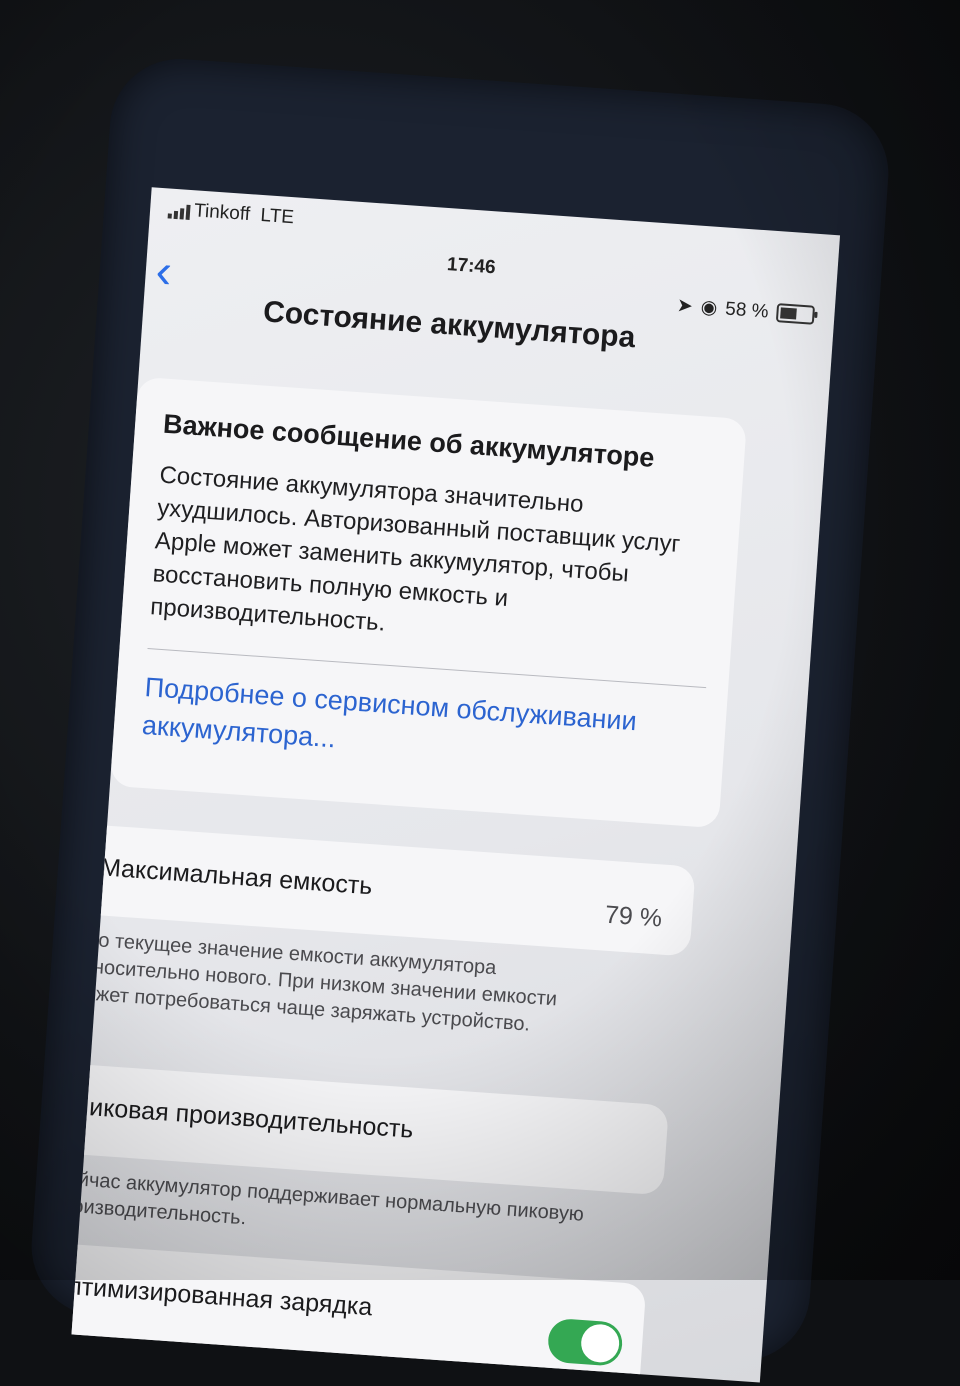 This screenshot has height=1386, width=960. Describe the element at coordinates (685, 306) in the screenshot. I see `location-icon: ➤` at that location.